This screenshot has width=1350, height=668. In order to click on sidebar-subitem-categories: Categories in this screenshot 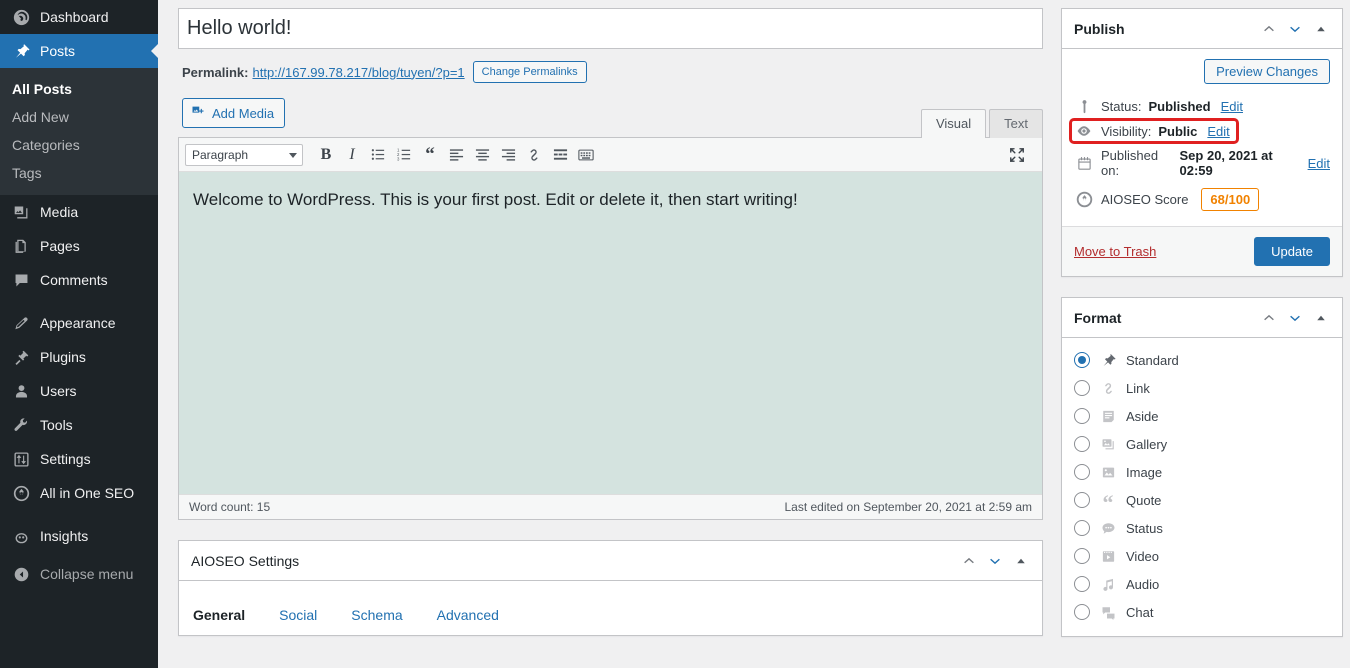, I will do `click(79, 145)`.